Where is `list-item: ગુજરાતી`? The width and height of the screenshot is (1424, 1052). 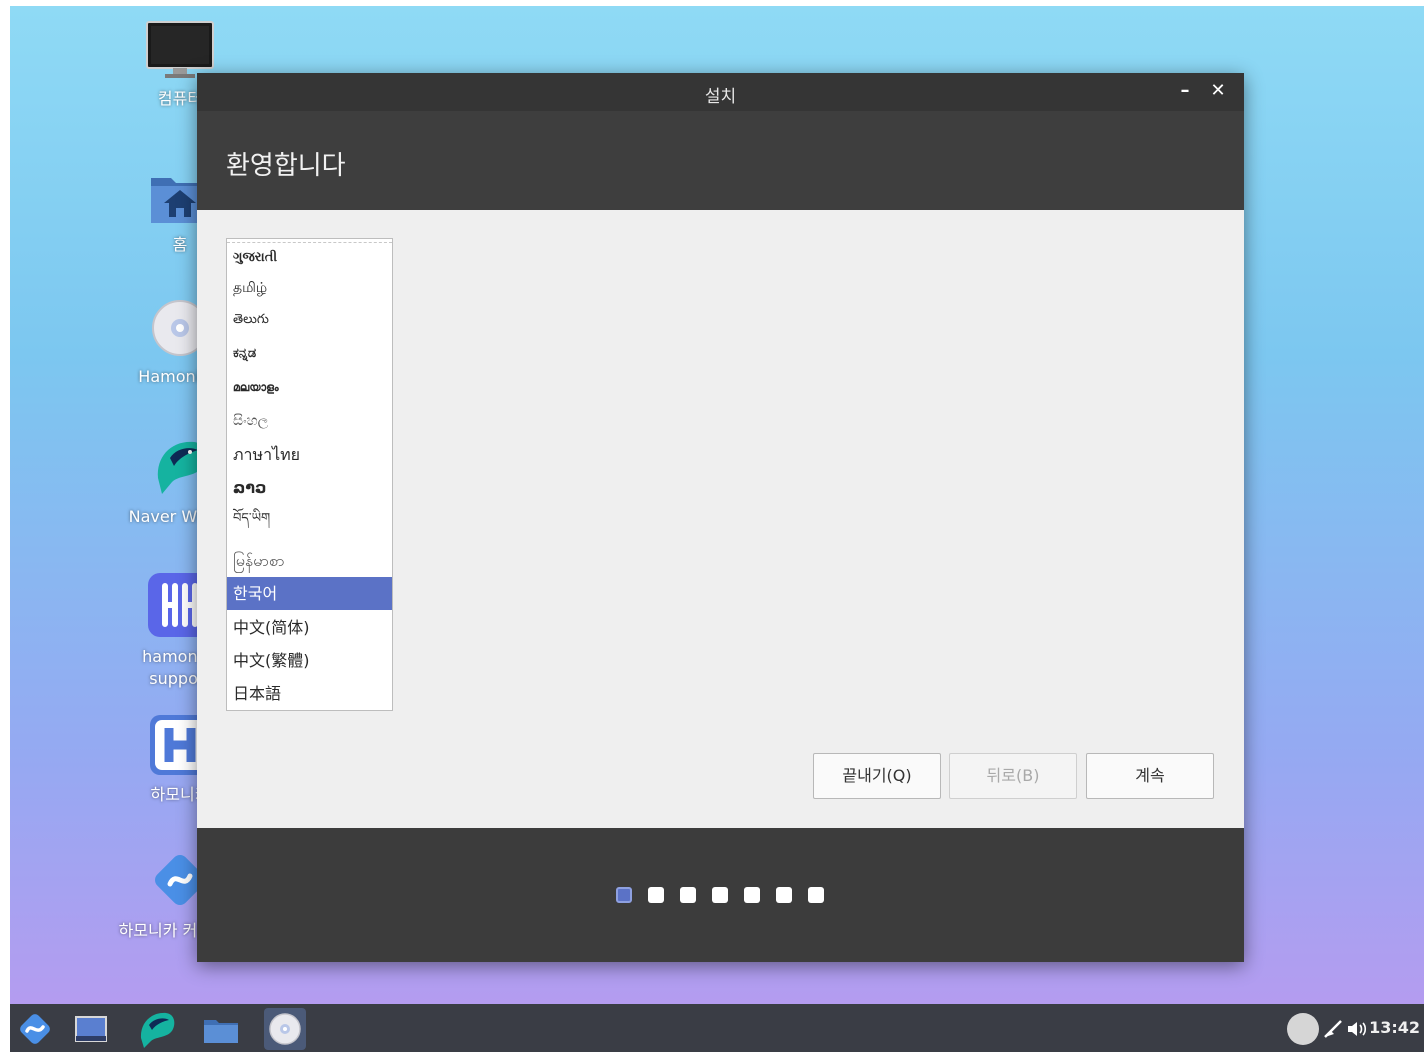
list-item: ગુજરાતી is located at coordinates (309, 257).